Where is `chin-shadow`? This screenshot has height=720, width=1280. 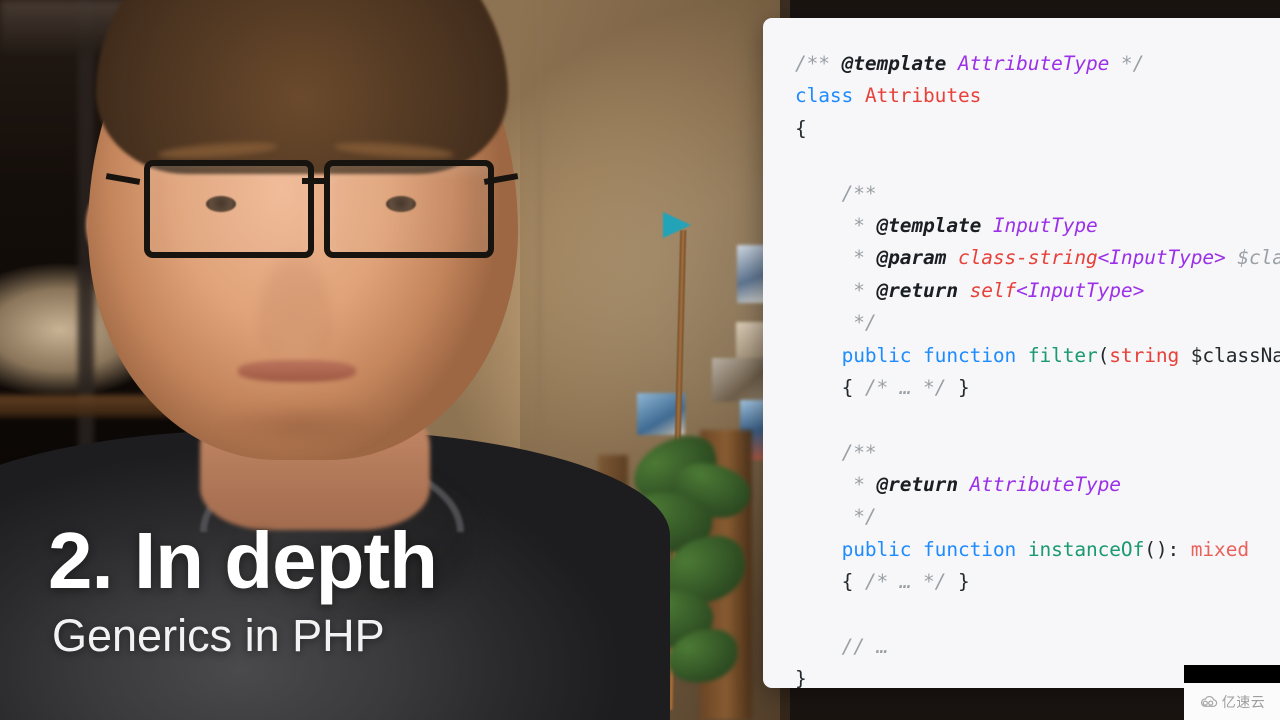
chin-shadow is located at coordinates (300, 425).